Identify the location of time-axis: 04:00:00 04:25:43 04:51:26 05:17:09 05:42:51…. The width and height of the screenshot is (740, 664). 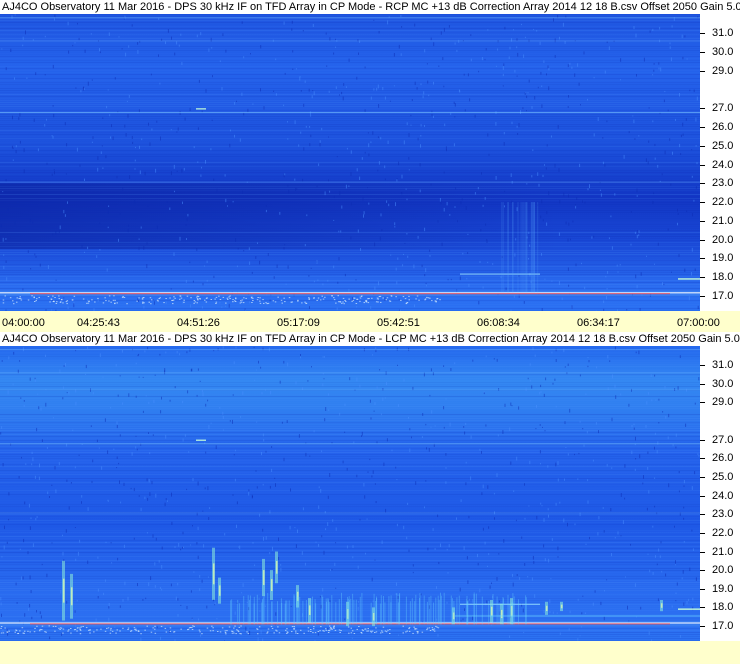
(370, 321).